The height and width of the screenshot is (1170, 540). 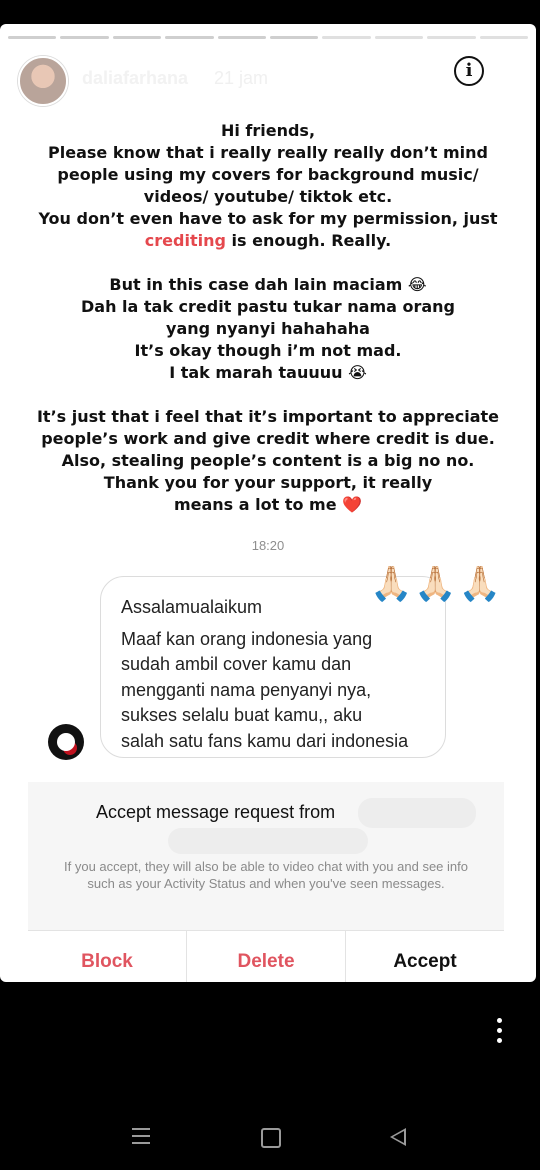 I want to click on home-icon, so click(x=271, y=1138).